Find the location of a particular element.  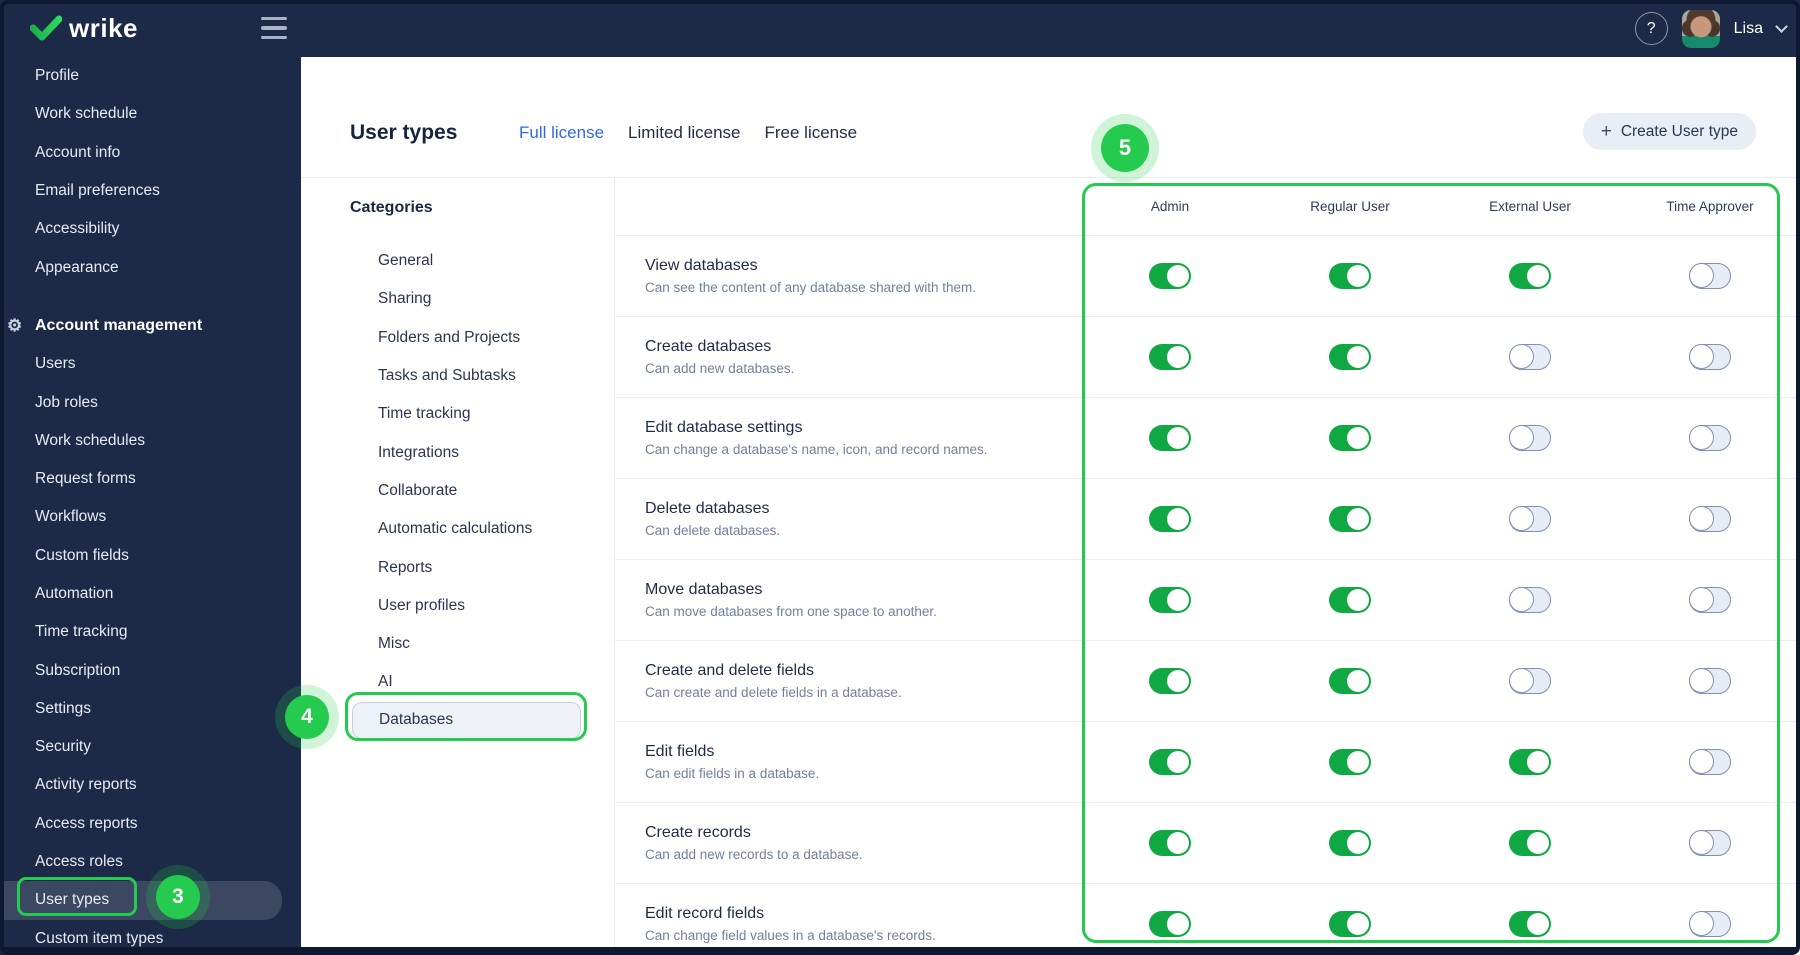

category-item-integrations: Integrations is located at coordinates (457, 452).